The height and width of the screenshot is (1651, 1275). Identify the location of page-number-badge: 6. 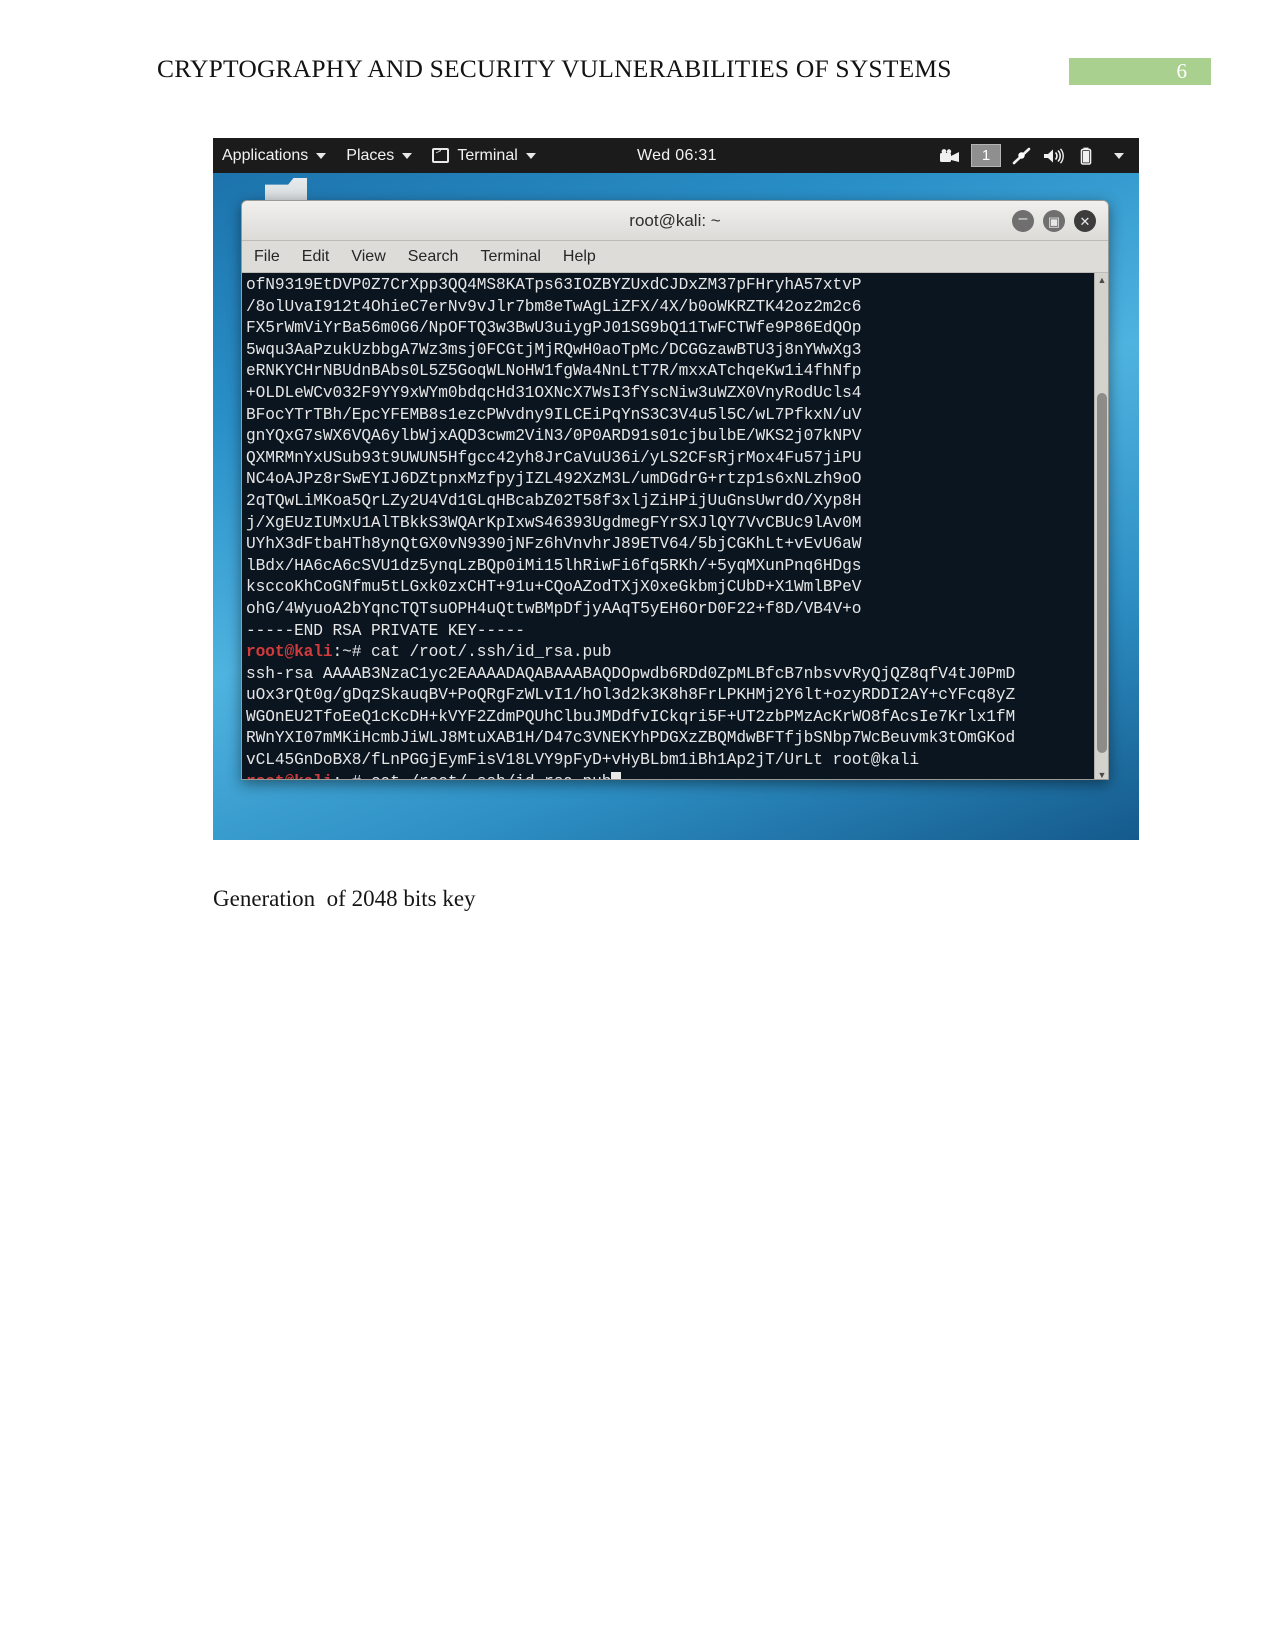
(1140, 71).